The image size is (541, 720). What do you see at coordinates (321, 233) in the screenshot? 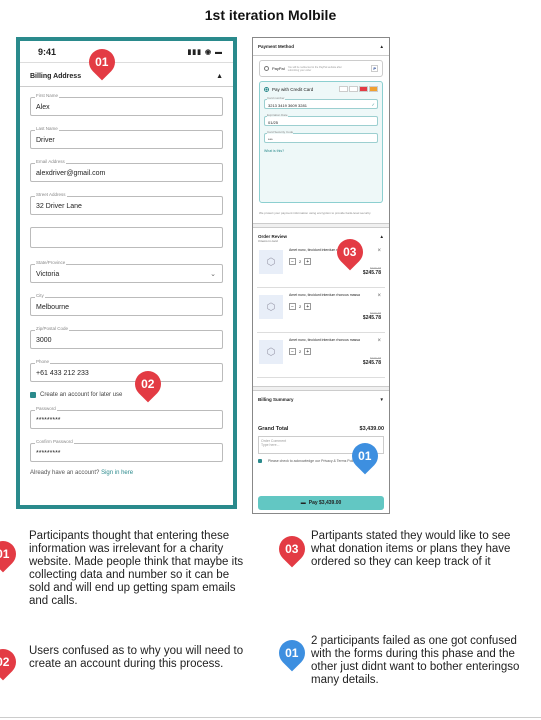
I see `order-review-header: Order Review ▲` at bounding box center [321, 233].